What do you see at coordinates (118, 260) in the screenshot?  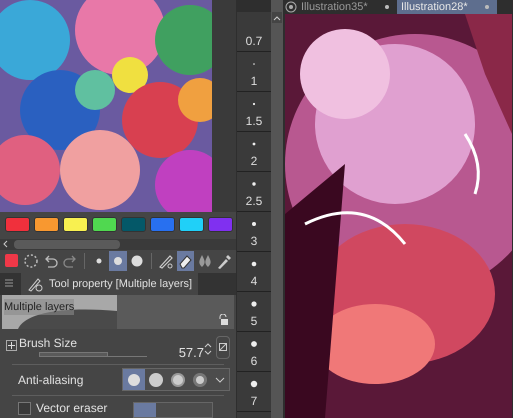 I see `medium-dot-button` at bounding box center [118, 260].